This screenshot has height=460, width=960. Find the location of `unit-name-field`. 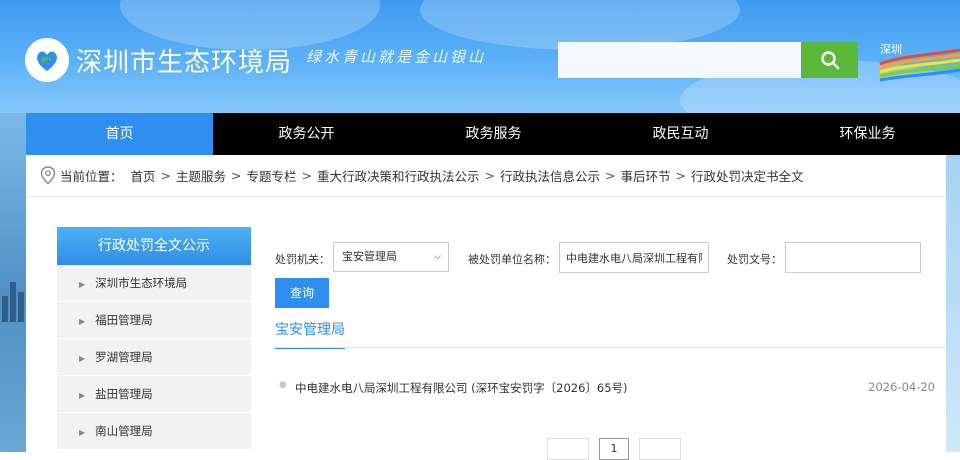

unit-name-field is located at coordinates (634, 257).